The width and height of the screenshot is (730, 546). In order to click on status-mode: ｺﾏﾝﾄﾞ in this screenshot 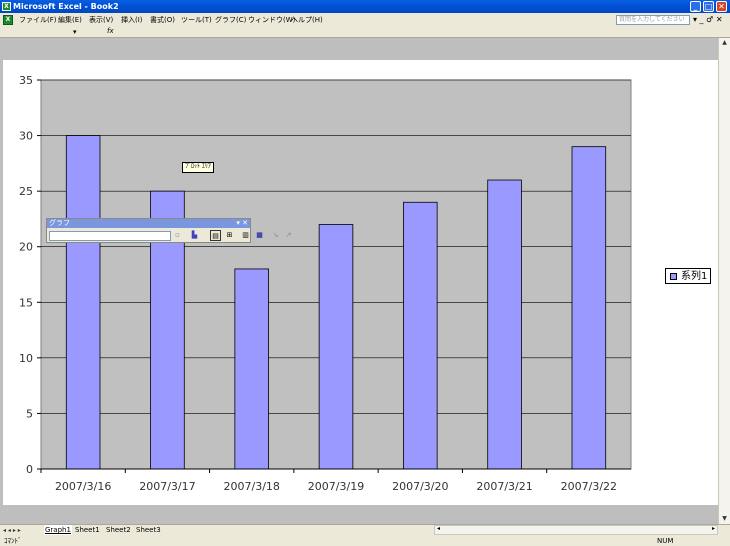, I will do `click(13, 541)`.